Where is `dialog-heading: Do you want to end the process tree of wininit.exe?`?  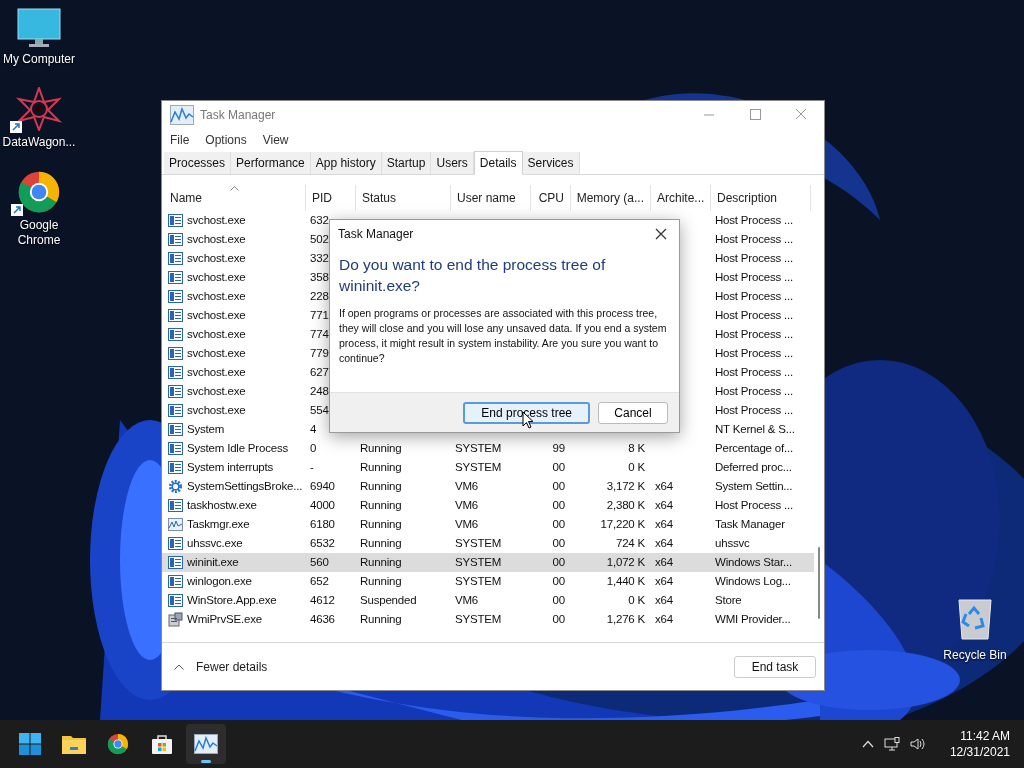 dialog-heading: Do you want to end the process tree of wininit.exe? is located at coordinates (472, 275).